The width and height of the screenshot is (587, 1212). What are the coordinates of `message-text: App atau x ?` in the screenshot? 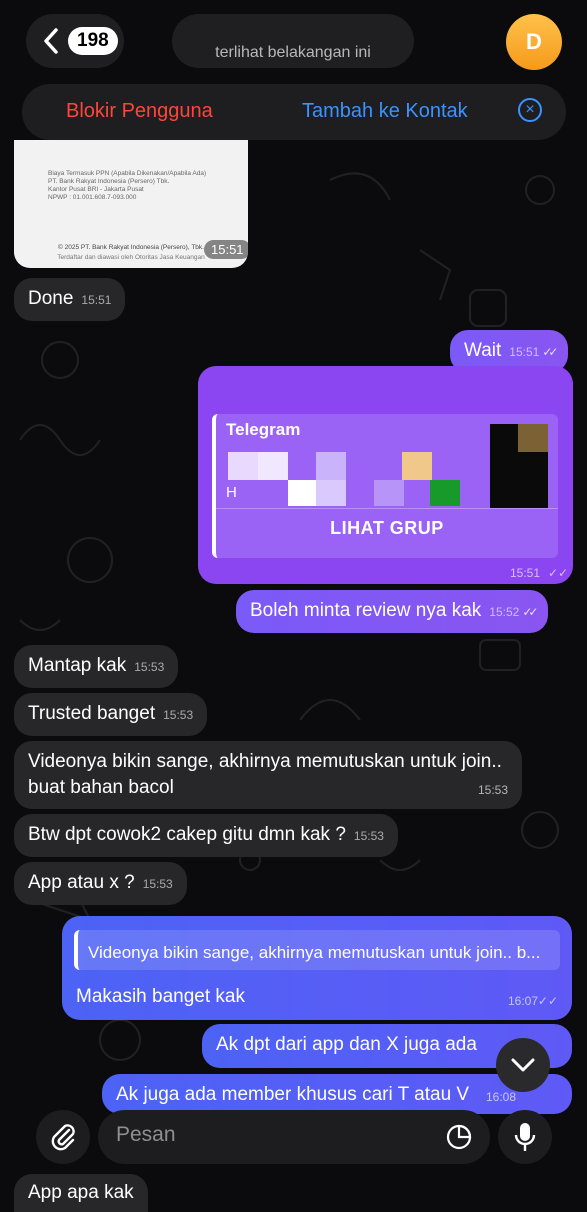 It's located at (81, 882).